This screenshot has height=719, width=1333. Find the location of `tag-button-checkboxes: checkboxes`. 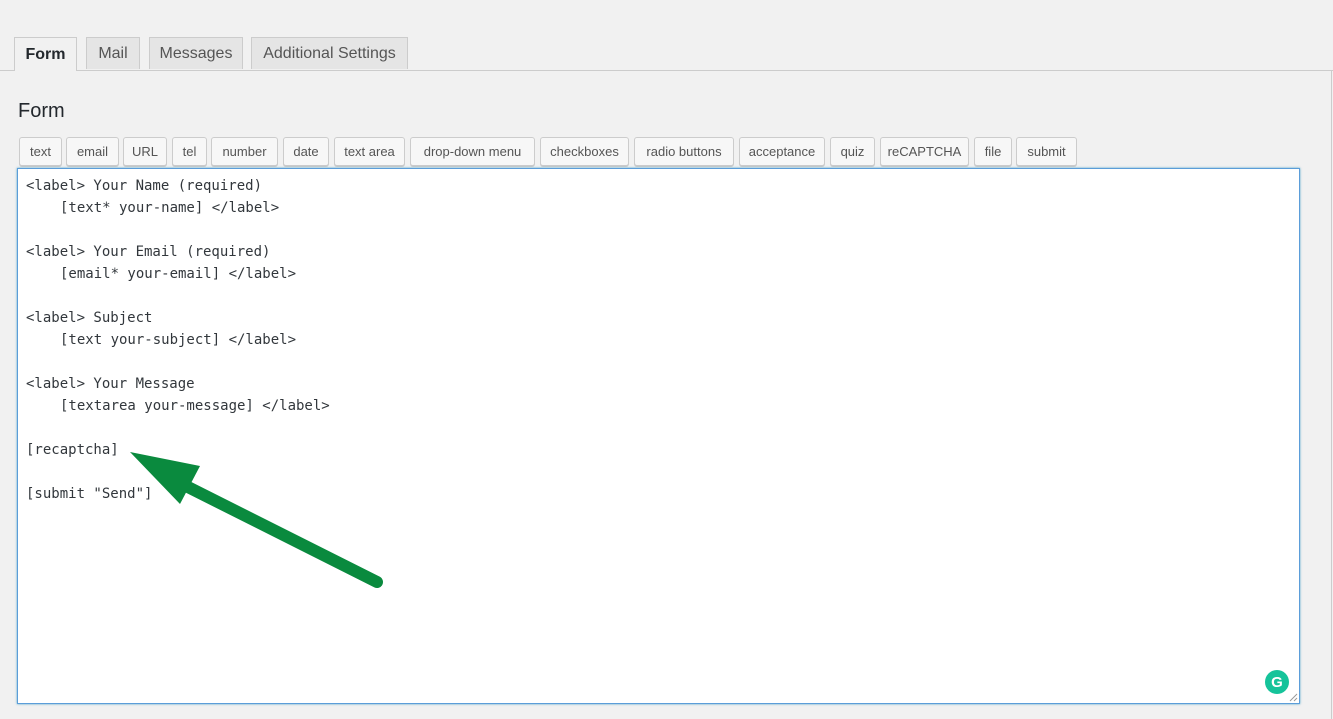

tag-button-checkboxes: checkboxes is located at coordinates (584, 151).